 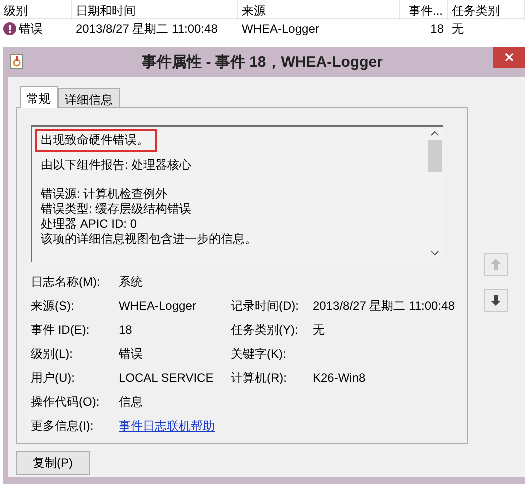 What do you see at coordinates (340, 378) in the screenshot?
I see `field-value: K26-Win8` at bounding box center [340, 378].